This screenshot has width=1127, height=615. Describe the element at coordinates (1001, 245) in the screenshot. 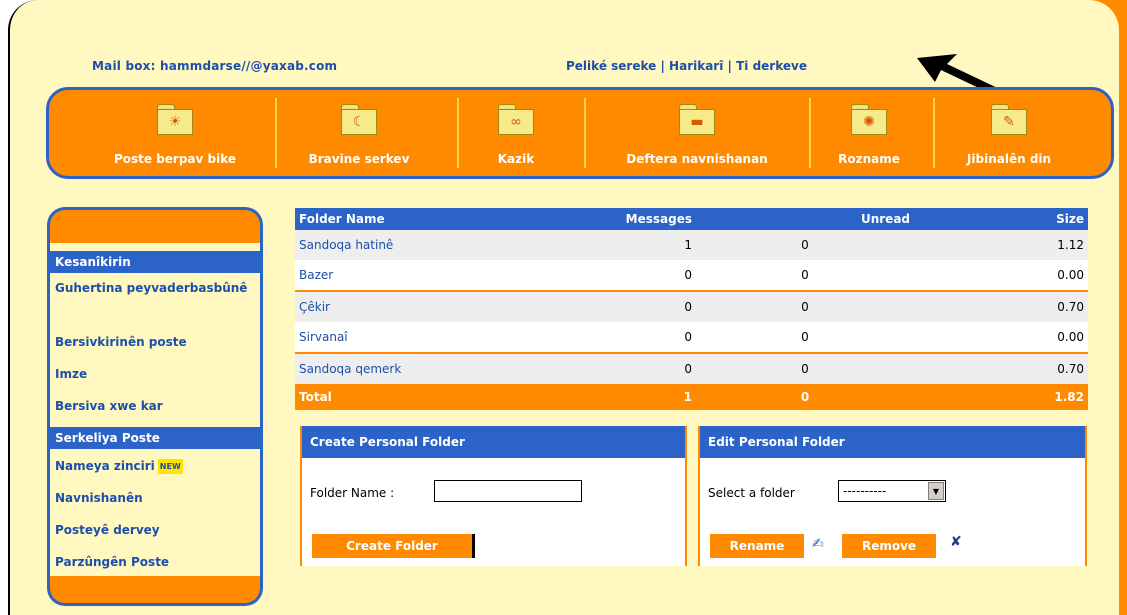

I see `size-cell: 1.12` at that location.